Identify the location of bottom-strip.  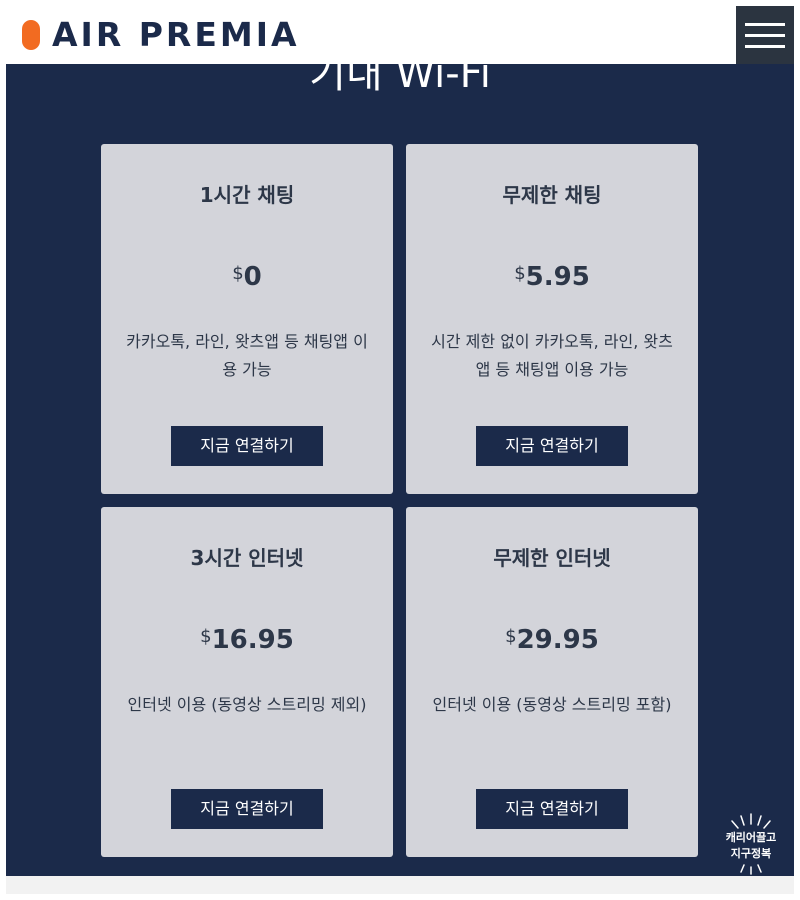
(400, 885).